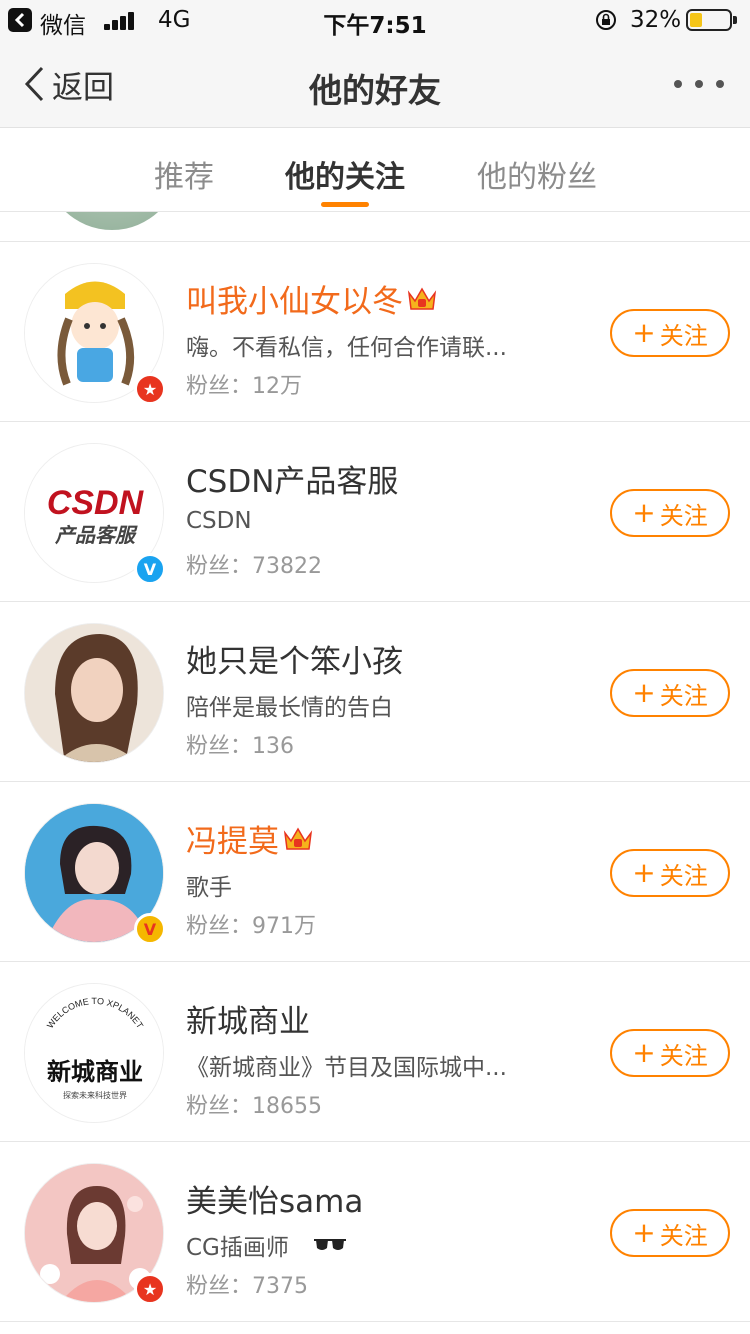 The height and width of the screenshot is (1334, 750). Describe the element at coordinates (251, 926) in the screenshot. I see `fans-count: 粉丝：971万` at that location.